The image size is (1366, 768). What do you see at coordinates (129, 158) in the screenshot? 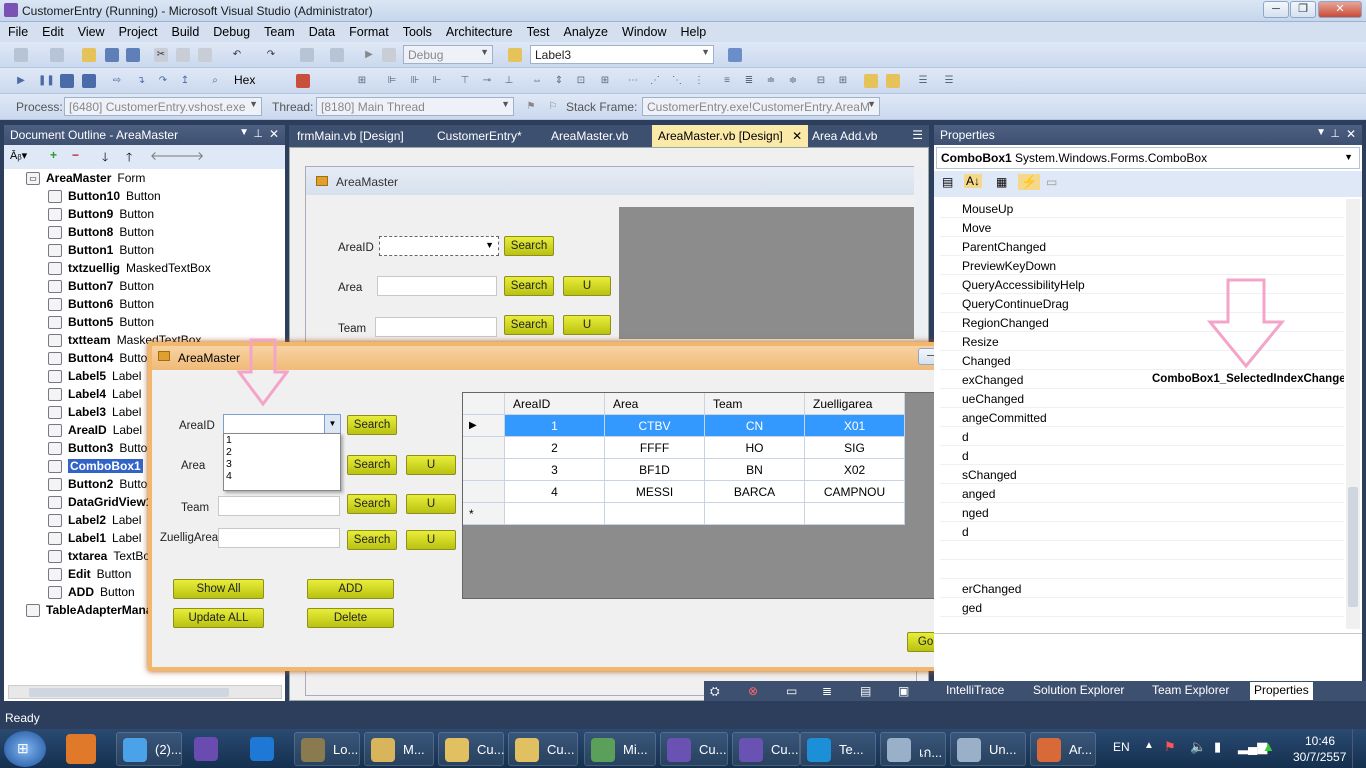
I see `move-up-icon: 🡑` at bounding box center [129, 158].